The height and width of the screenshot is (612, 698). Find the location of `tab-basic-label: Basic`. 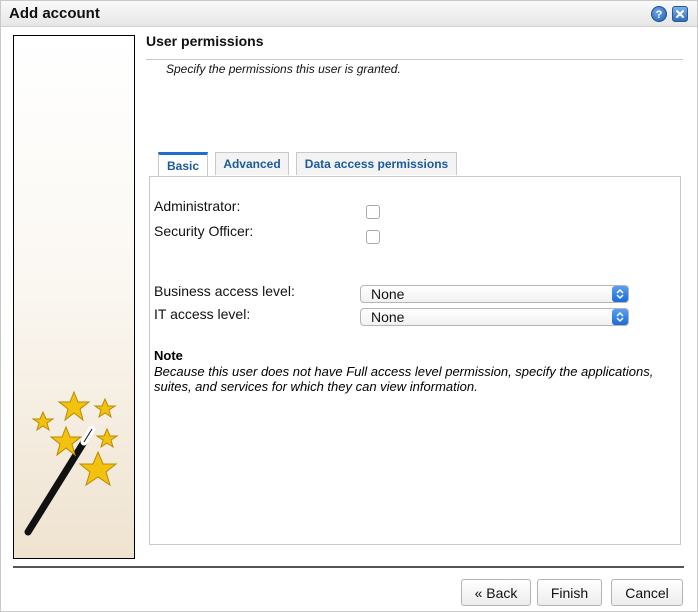

tab-basic-label: Basic is located at coordinates (183, 166).